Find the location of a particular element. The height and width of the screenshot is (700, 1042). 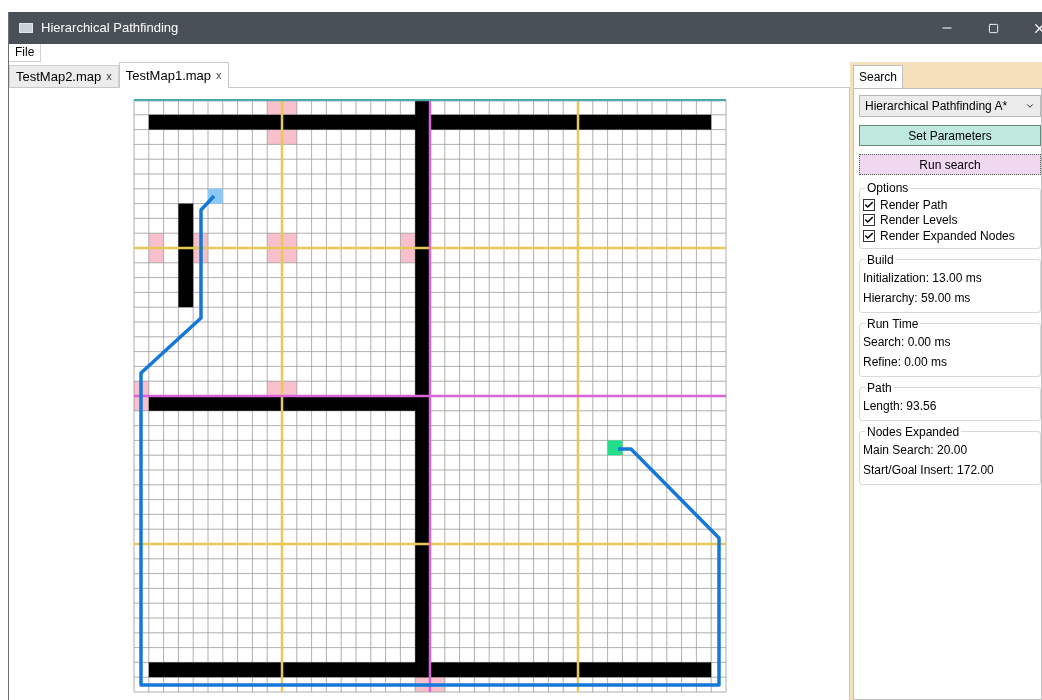

stat-text: Hierarchy: 59.00 ms is located at coordinates (917, 298).